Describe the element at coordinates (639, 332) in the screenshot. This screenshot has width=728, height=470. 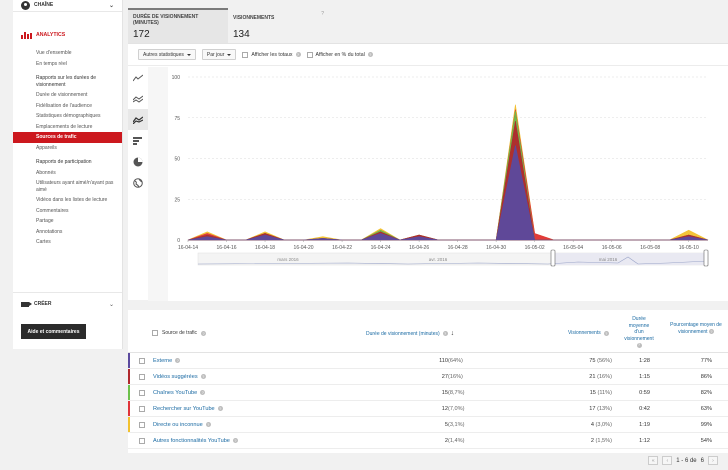
I see `header-avg-duration: Durée moyenne d'un visionnement?` at that location.